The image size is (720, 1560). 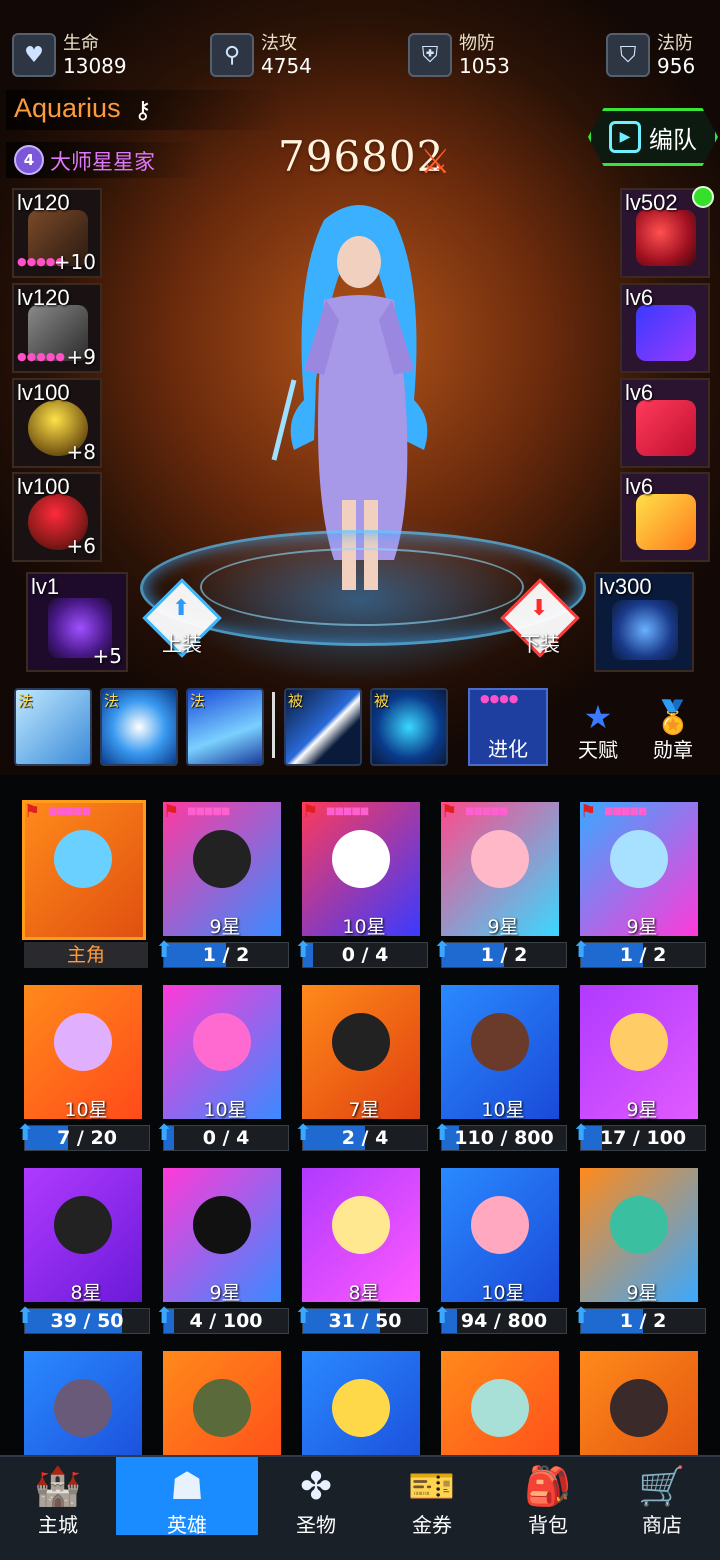 What do you see at coordinates (361, 1062) in the screenshot?
I see `hero-card: 7星 2 / 4 ⬆` at bounding box center [361, 1062].